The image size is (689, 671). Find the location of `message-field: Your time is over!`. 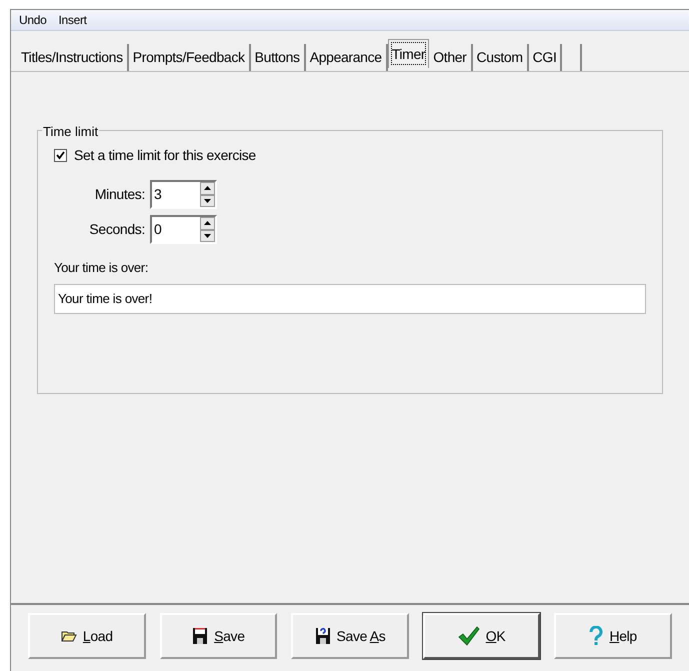

message-field: Your time is over! is located at coordinates (350, 299).